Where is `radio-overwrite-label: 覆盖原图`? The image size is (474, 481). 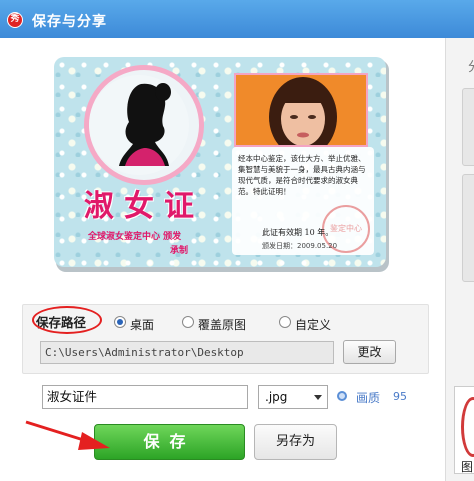 radio-overwrite-label: 覆盖原图 is located at coordinates (222, 324).